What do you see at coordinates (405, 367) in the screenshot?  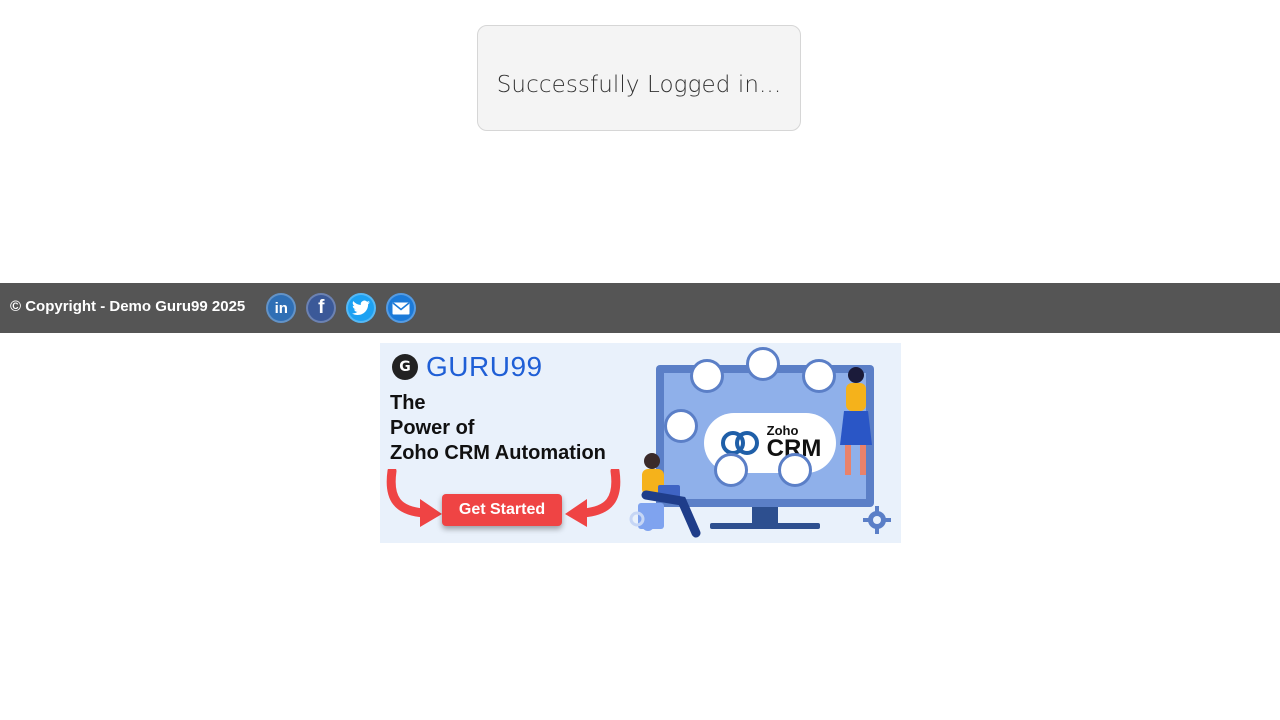 I see `guru99-logo-mark-icon: G` at bounding box center [405, 367].